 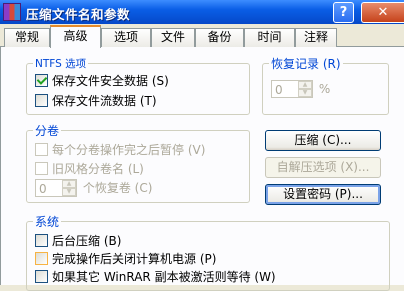 What do you see at coordinates (129, 150) in the screenshot?
I see `pause-each-volume-label: 每个分卷操作完之后暂停 (V)` at bounding box center [129, 150].